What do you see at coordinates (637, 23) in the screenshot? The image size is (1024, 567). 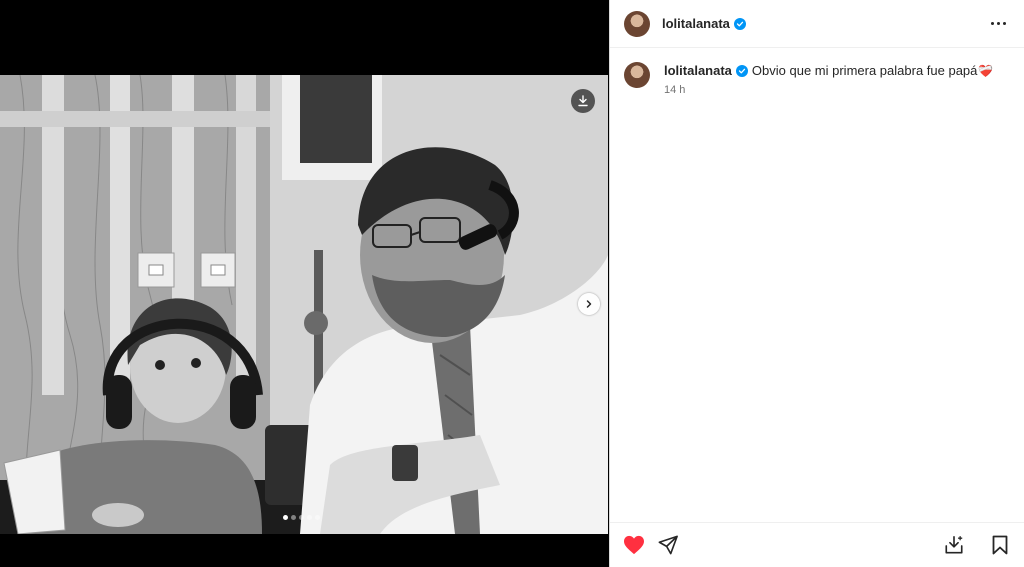 I see `avatar` at bounding box center [637, 23].